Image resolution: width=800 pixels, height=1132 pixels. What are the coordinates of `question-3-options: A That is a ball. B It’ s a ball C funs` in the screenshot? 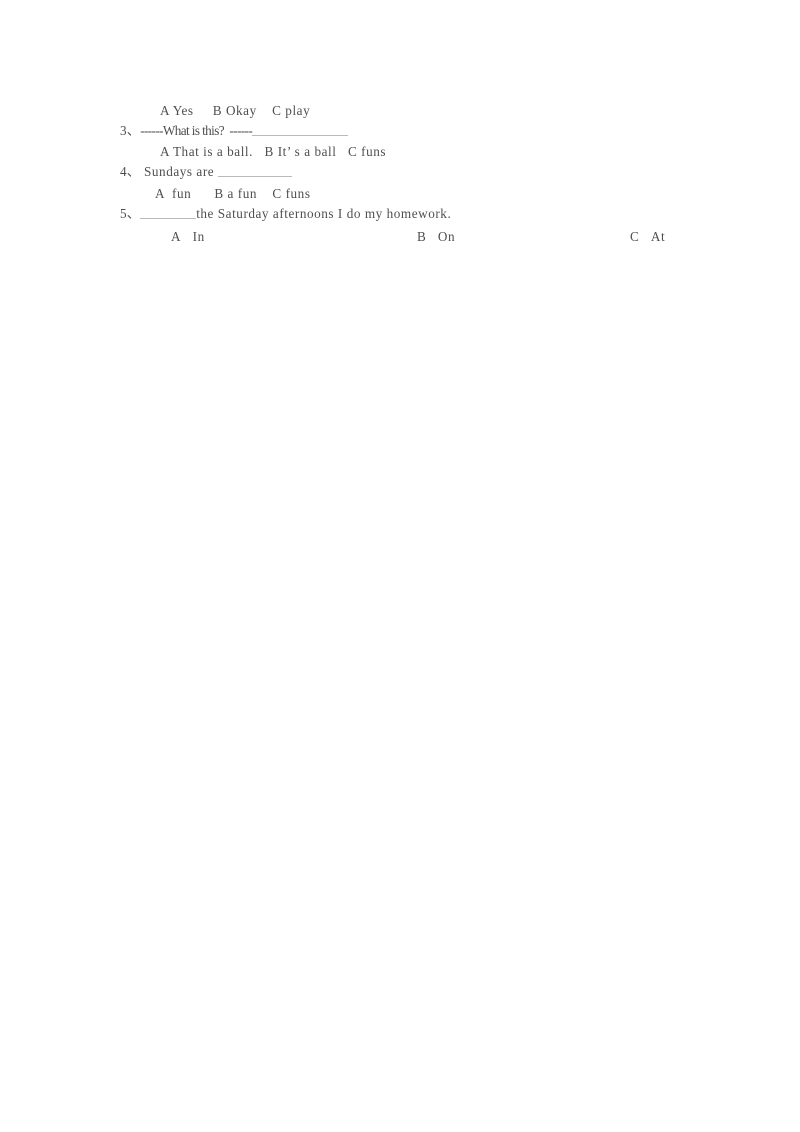 It's located at (273, 151).